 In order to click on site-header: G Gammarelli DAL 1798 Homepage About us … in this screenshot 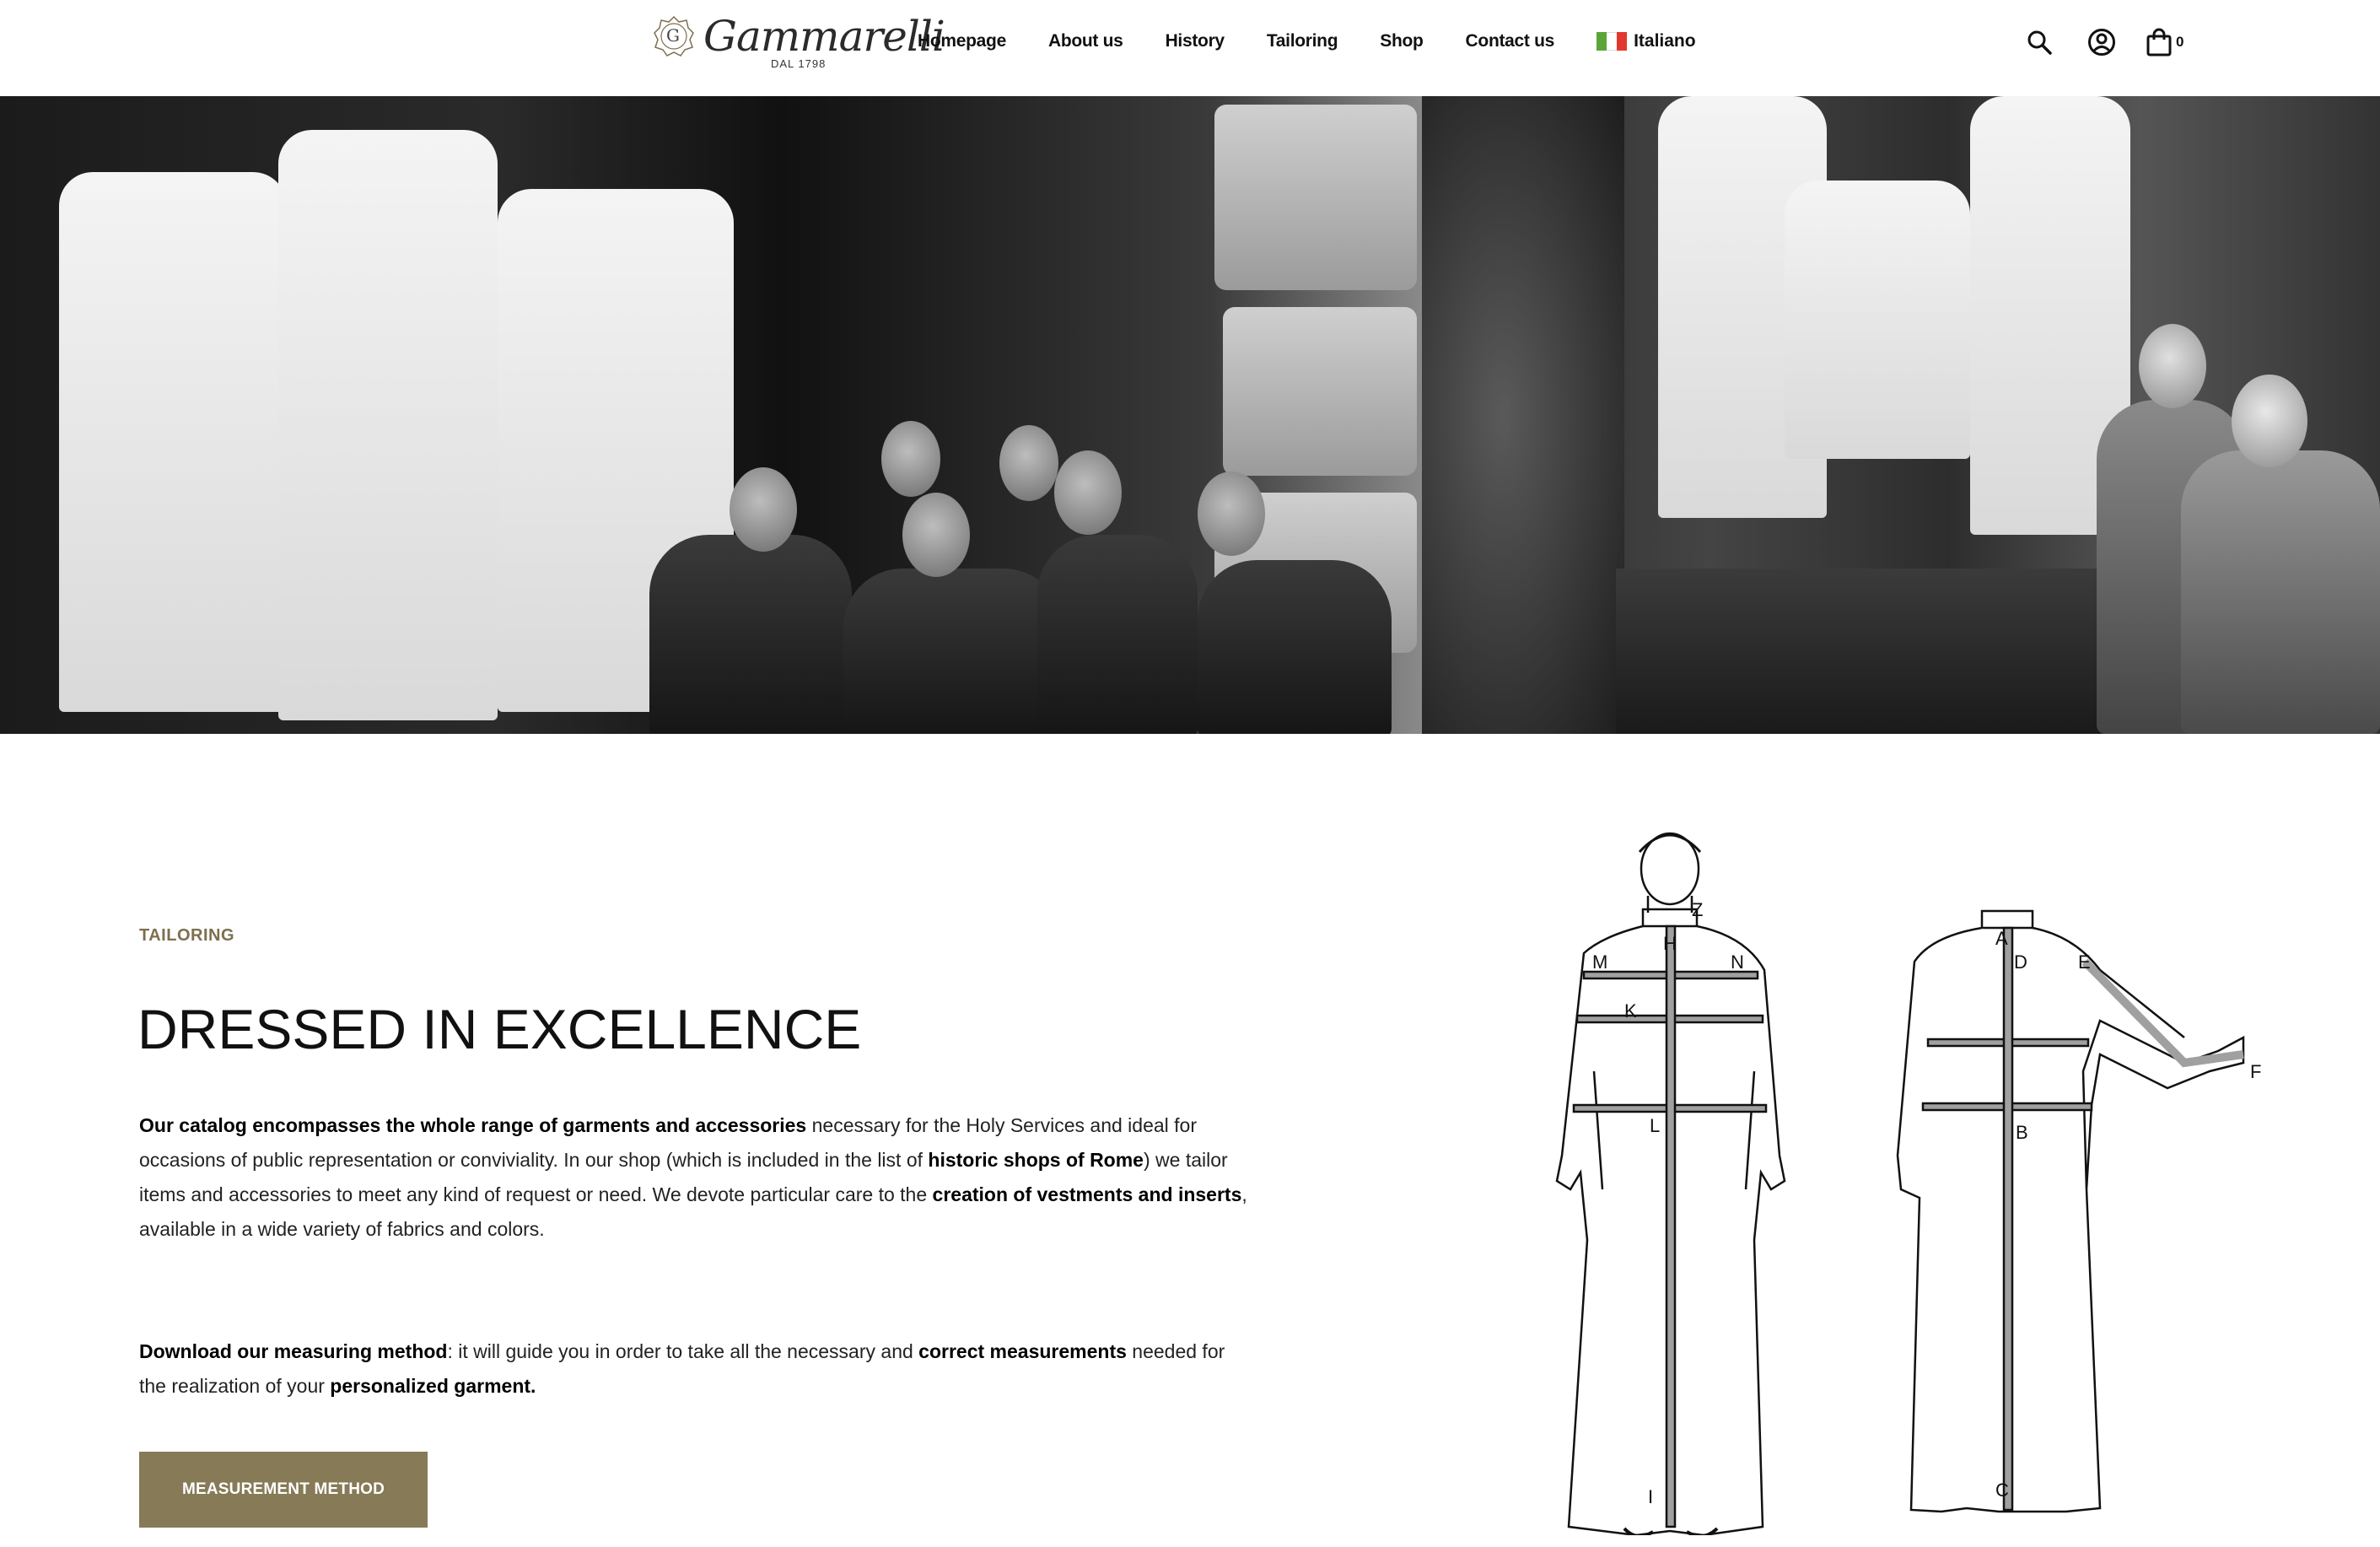, I will do `click(1190, 48)`.